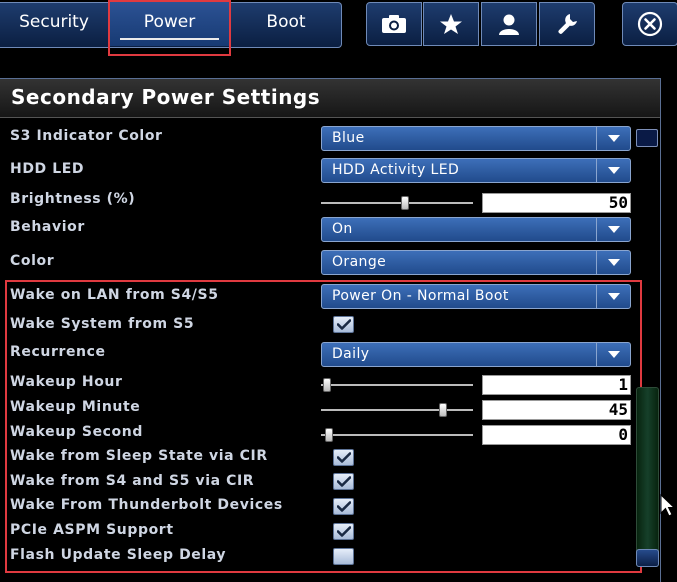 Image resolution: width=677 pixels, height=582 pixels. I want to click on tab-security-label: Security, so click(54, 22).